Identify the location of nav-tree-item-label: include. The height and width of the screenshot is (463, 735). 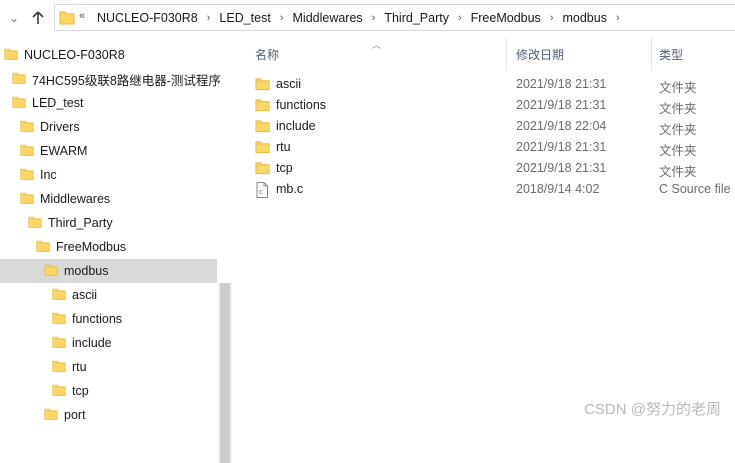
(92, 343).